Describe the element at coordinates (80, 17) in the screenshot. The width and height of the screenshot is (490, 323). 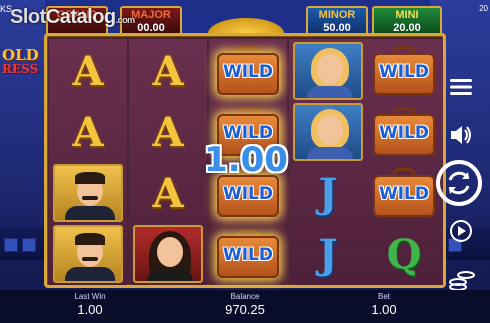
I see `watermark-part-2: Catalog` at that location.